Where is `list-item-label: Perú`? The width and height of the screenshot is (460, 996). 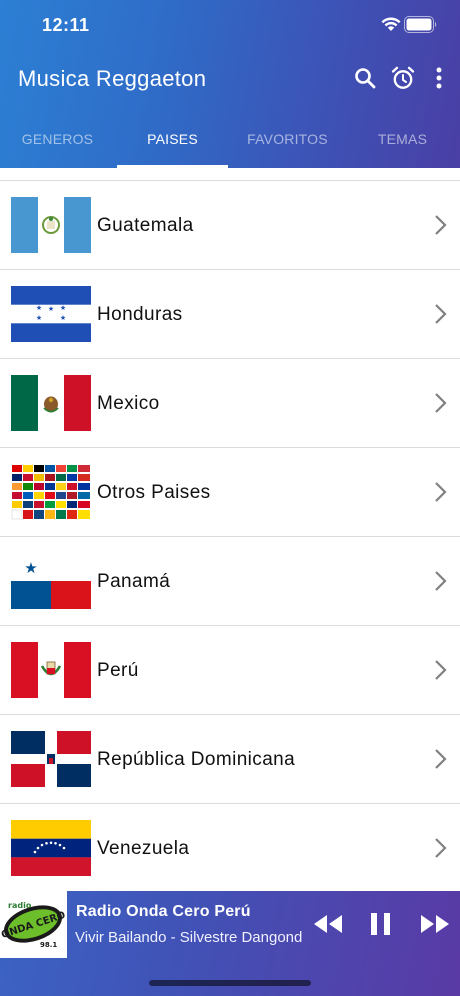 list-item-label: Perú is located at coordinates (118, 670).